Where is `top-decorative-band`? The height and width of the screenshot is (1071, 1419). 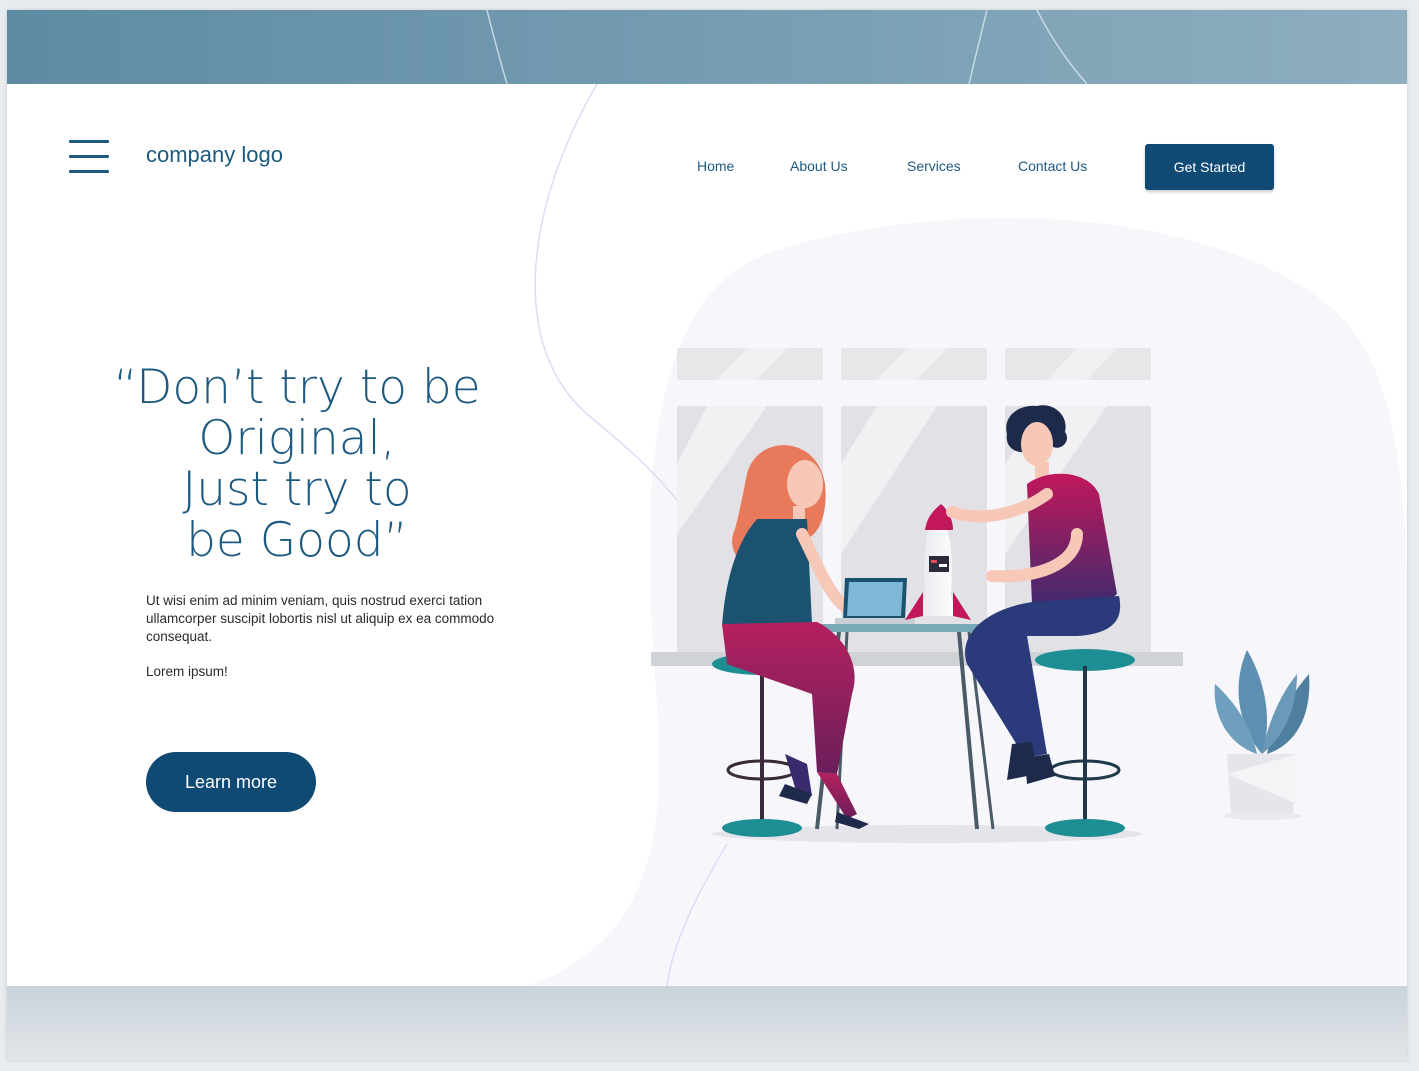
top-decorative-band is located at coordinates (707, 47).